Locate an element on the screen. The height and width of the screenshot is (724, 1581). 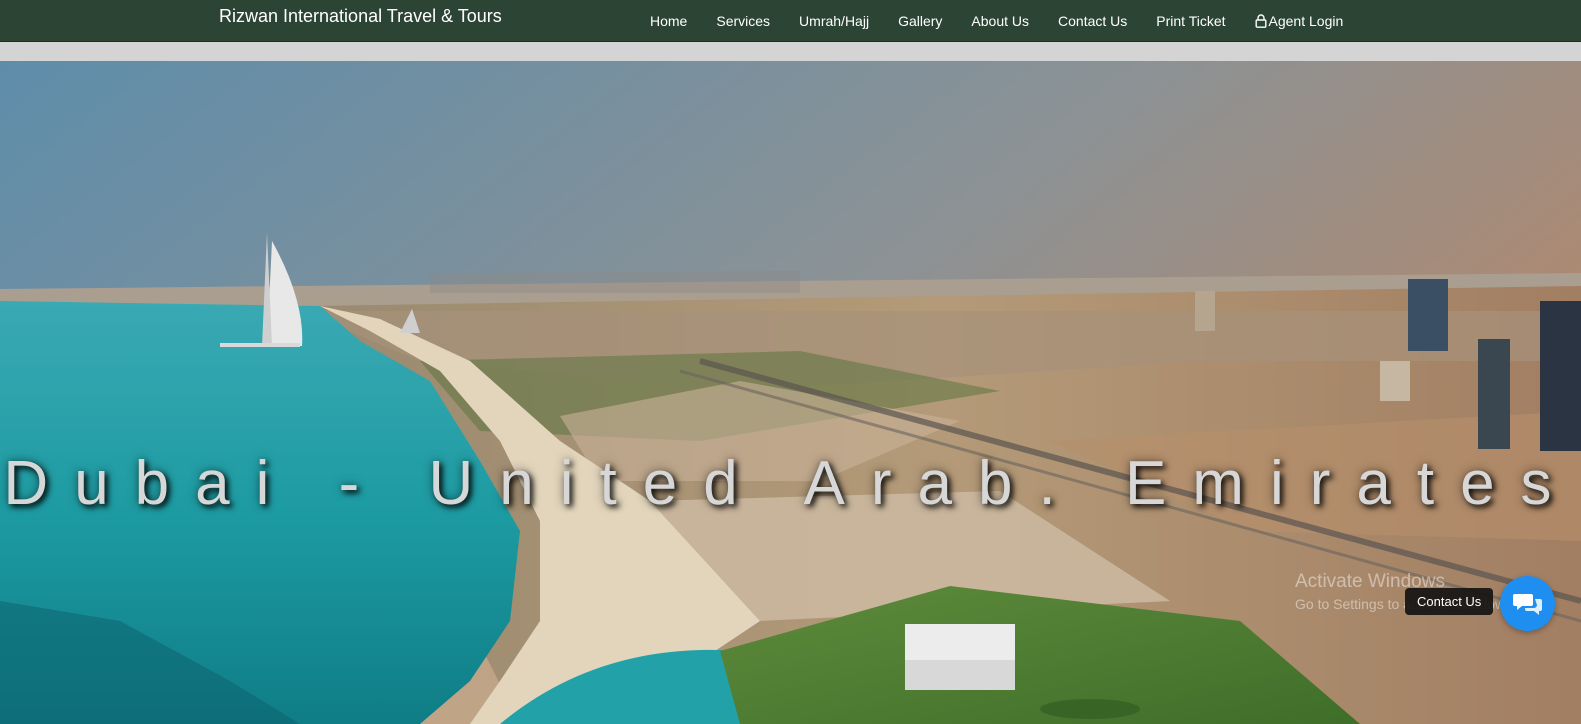
nav-home: Home is located at coordinates (668, 21).